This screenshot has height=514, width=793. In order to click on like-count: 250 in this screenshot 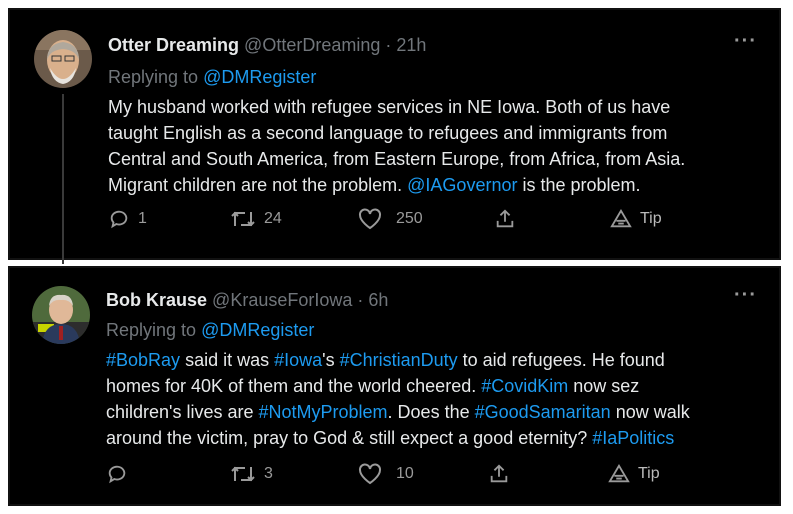, I will do `click(409, 218)`.